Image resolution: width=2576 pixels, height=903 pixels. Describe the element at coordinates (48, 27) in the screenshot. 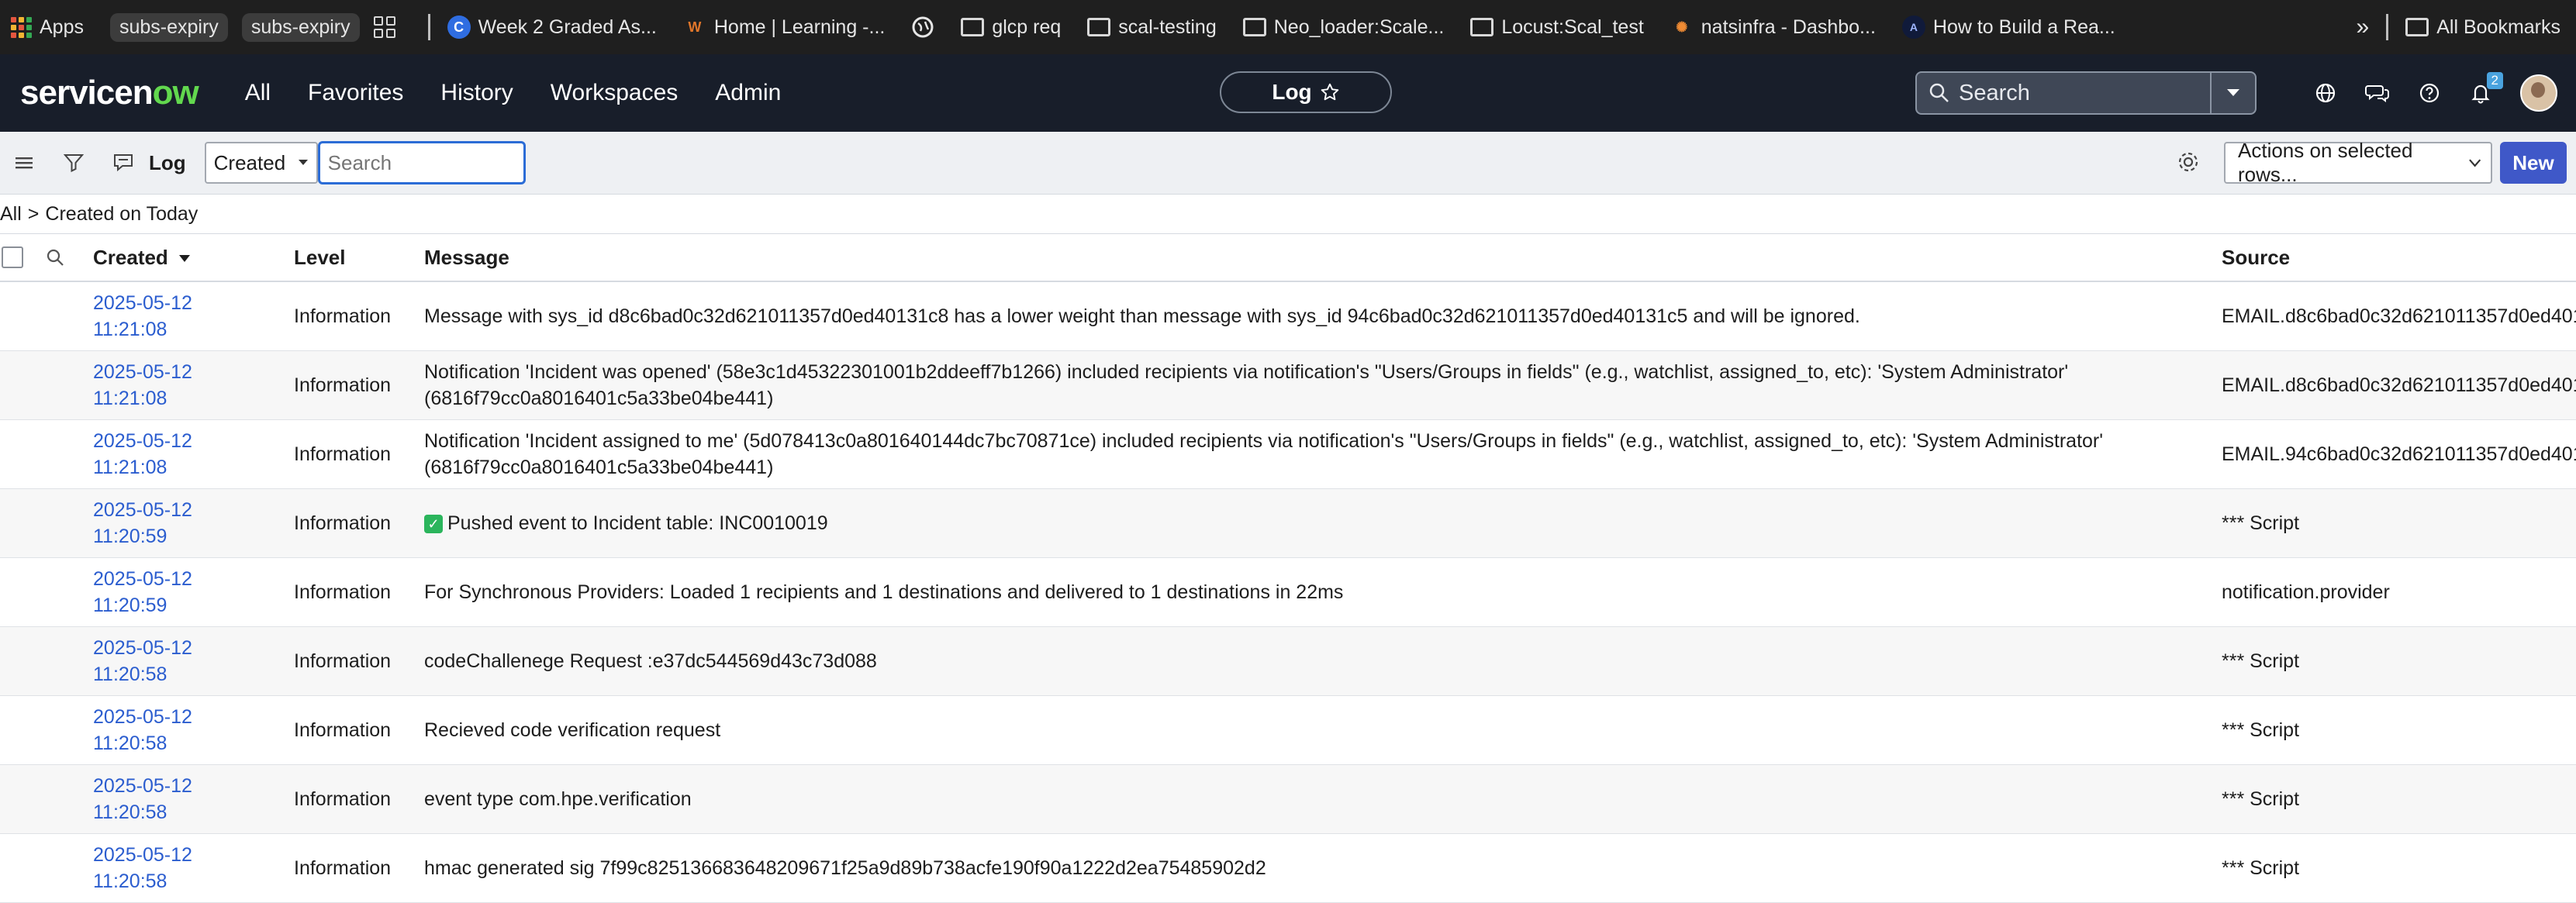

I see `bookmark-apps: Apps` at that location.